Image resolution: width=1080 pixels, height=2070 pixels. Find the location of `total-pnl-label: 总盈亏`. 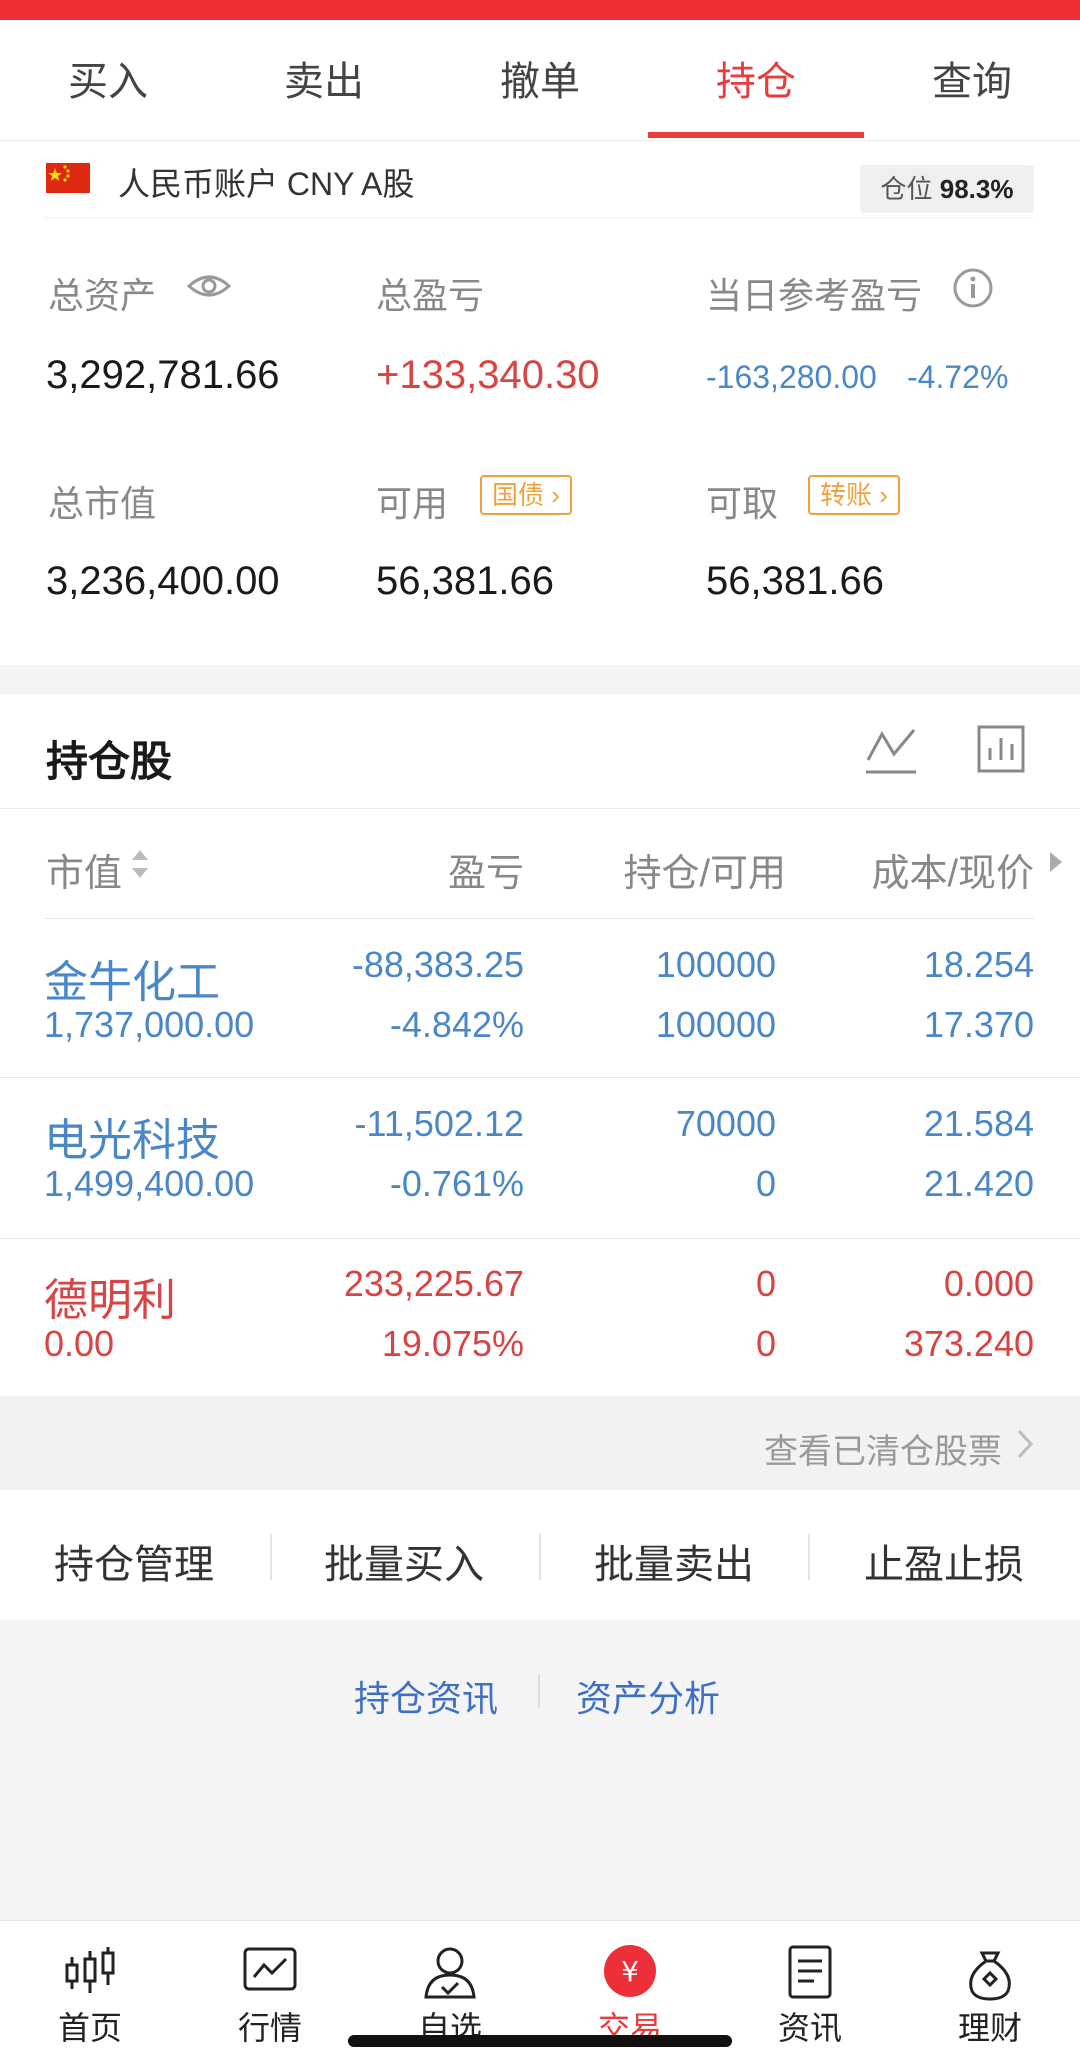

total-pnl-label: 总盈亏 is located at coordinates (430, 295).